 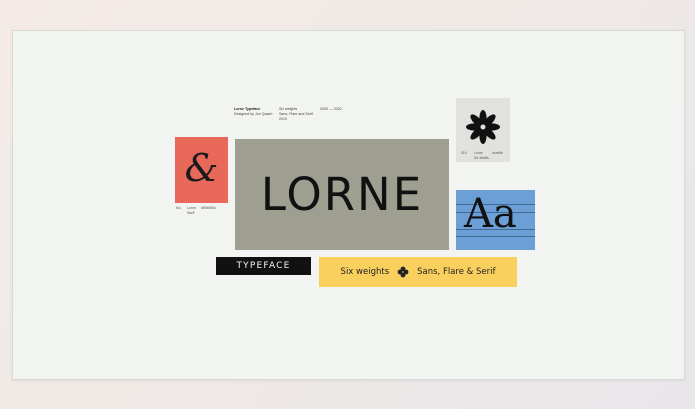 I want to click on specimen-aa-card: Aa, so click(x=495, y=220).